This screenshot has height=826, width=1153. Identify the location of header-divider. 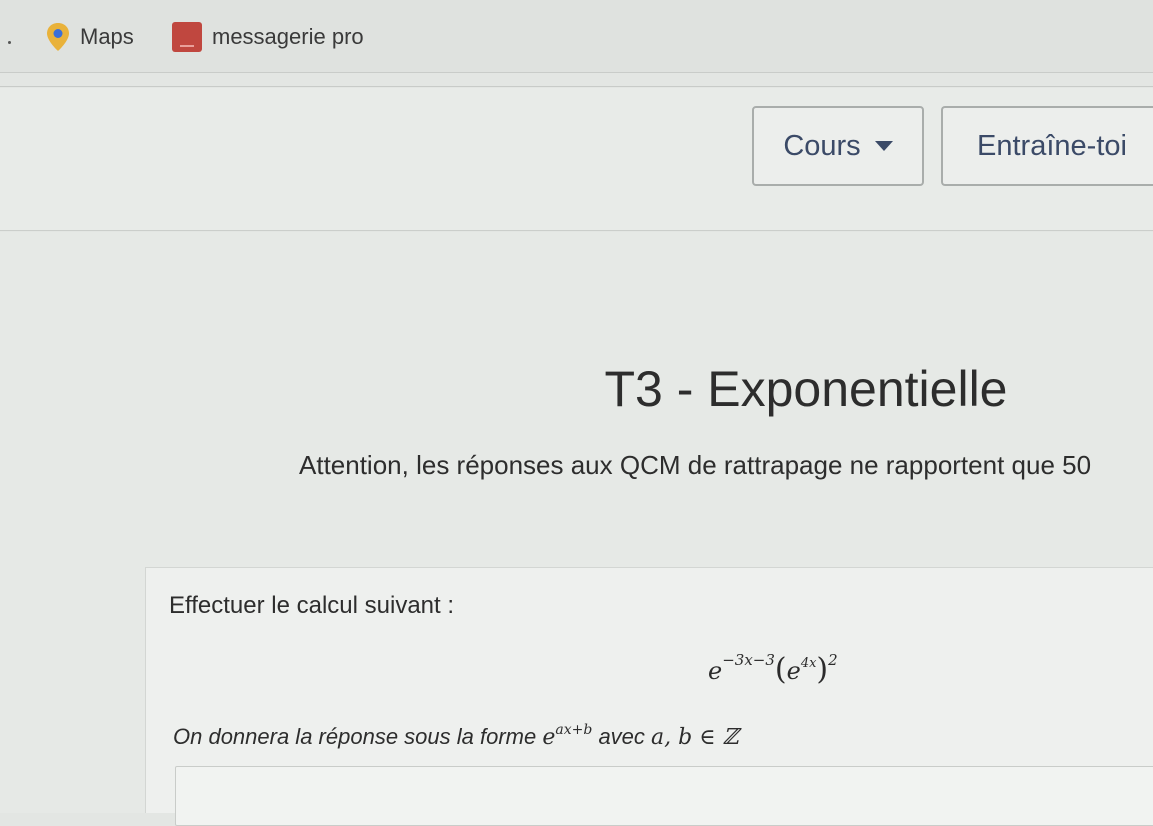
(576, 86).